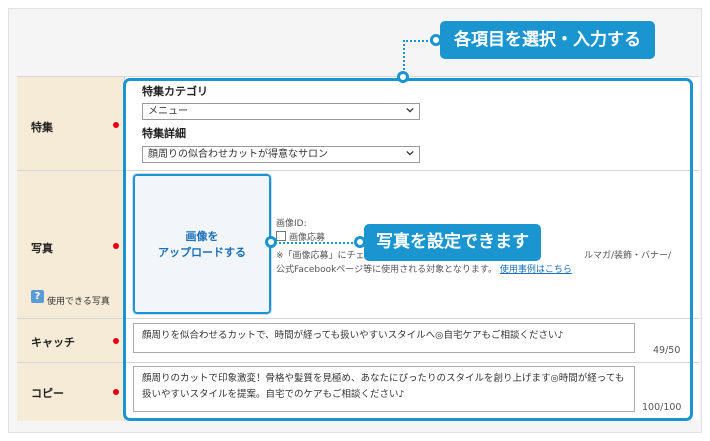 The height and width of the screenshot is (441, 710). Describe the element at coordinates (281, 236) in the screenshot. I see `image-entry-checkbox` at that location.